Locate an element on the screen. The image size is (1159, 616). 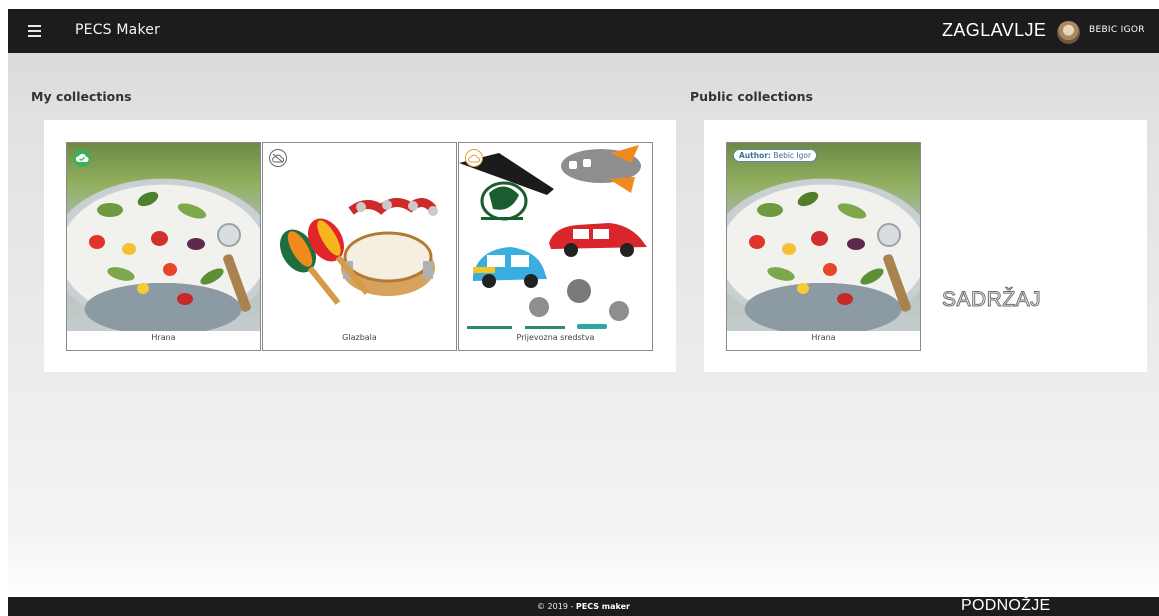
hamburger-menu-icon is located at coordinates (34, 31).